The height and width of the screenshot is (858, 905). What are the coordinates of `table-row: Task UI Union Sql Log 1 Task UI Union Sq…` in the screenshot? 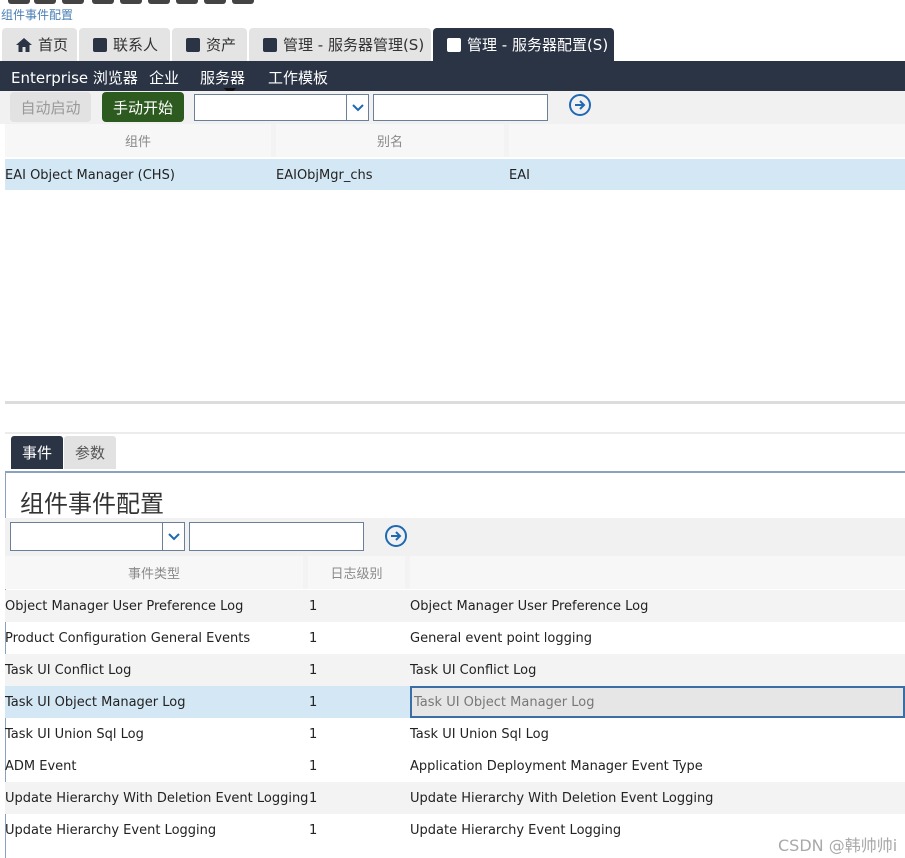 It's located at (455, 734).